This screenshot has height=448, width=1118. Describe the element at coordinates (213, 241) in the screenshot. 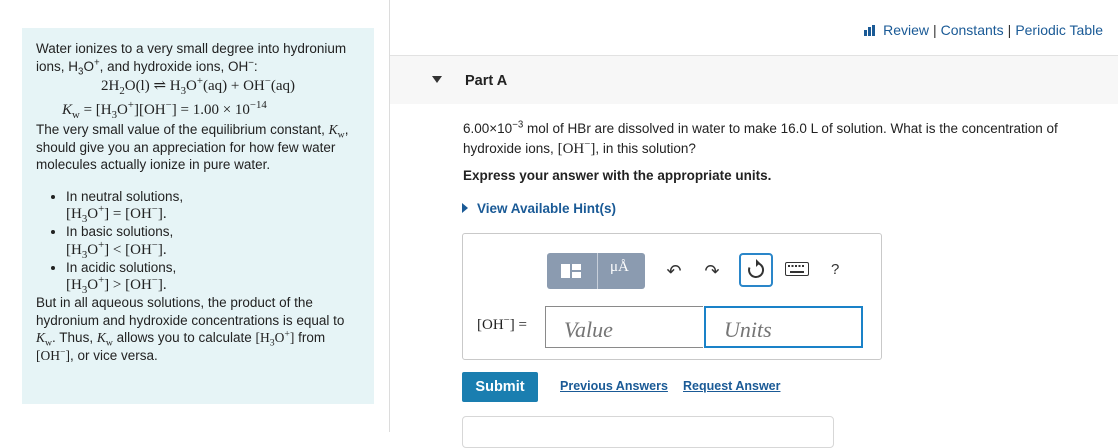

I see `list-item: In basic solutions,[H3O+] < [OH−].` at that location.